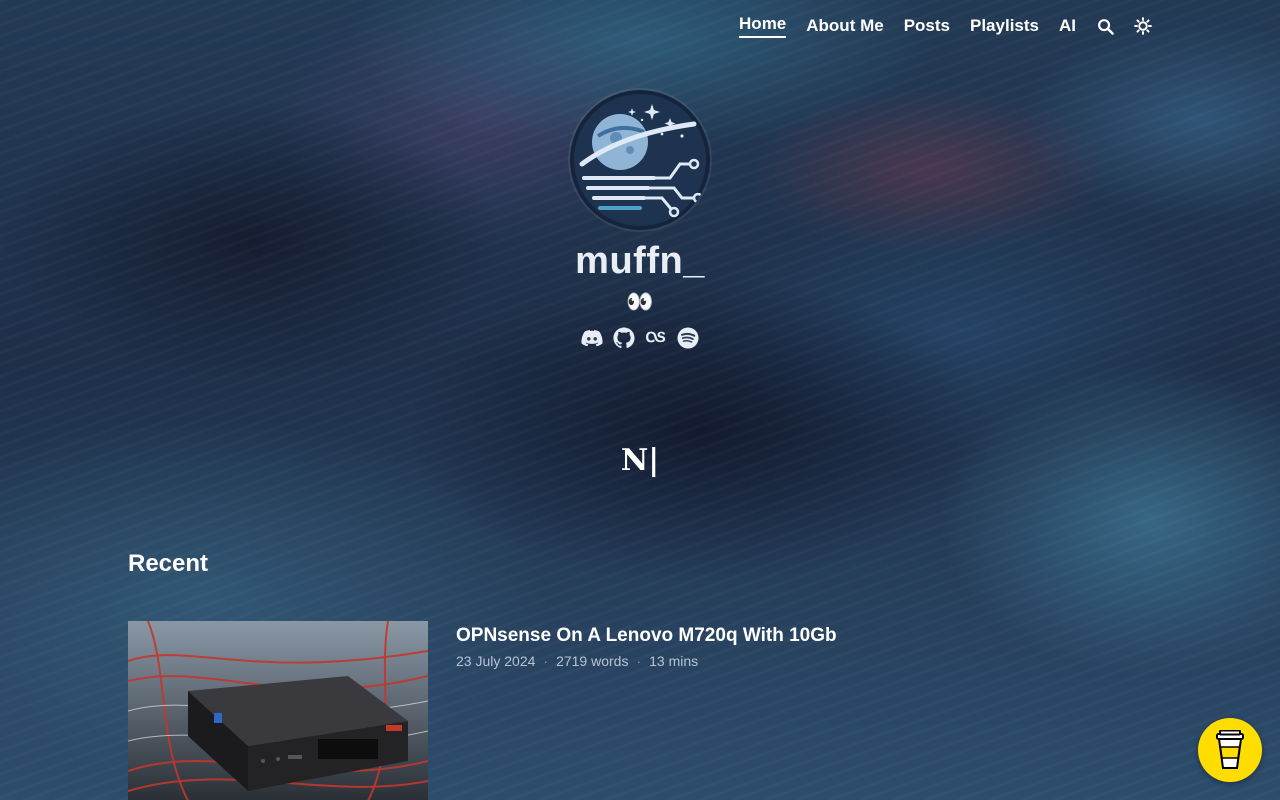 The height and width of the screenshot is (800, 1280). What do you see at coordinates (168, 563) in the screenshot?
I see `recent-heading: Recent` at bounding box center [168, 563].